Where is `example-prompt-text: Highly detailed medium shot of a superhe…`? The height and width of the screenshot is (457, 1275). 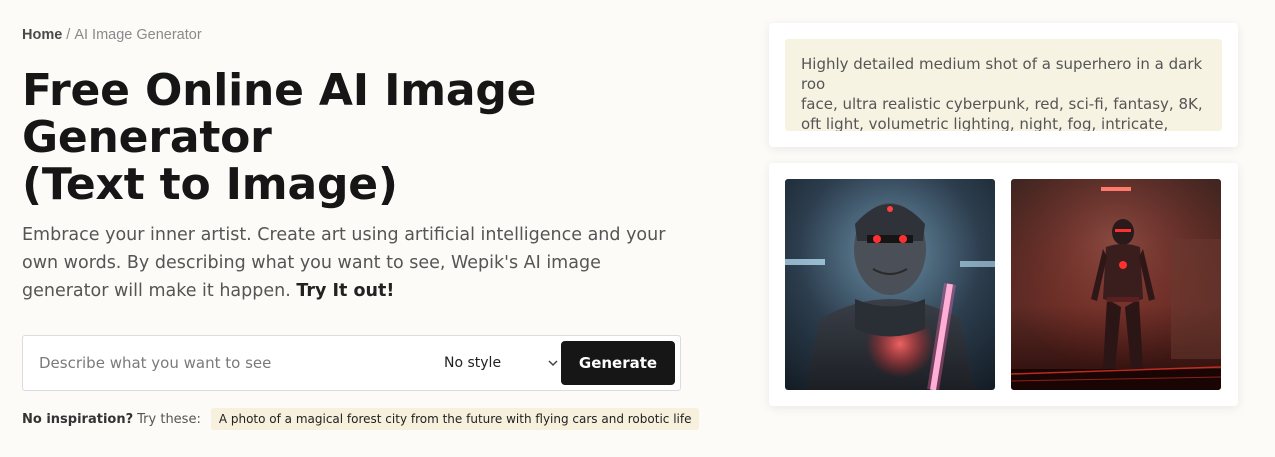 example-prompt-text: Highly detailed medium shot of a superhe… is located at coordinates (1002, 93).